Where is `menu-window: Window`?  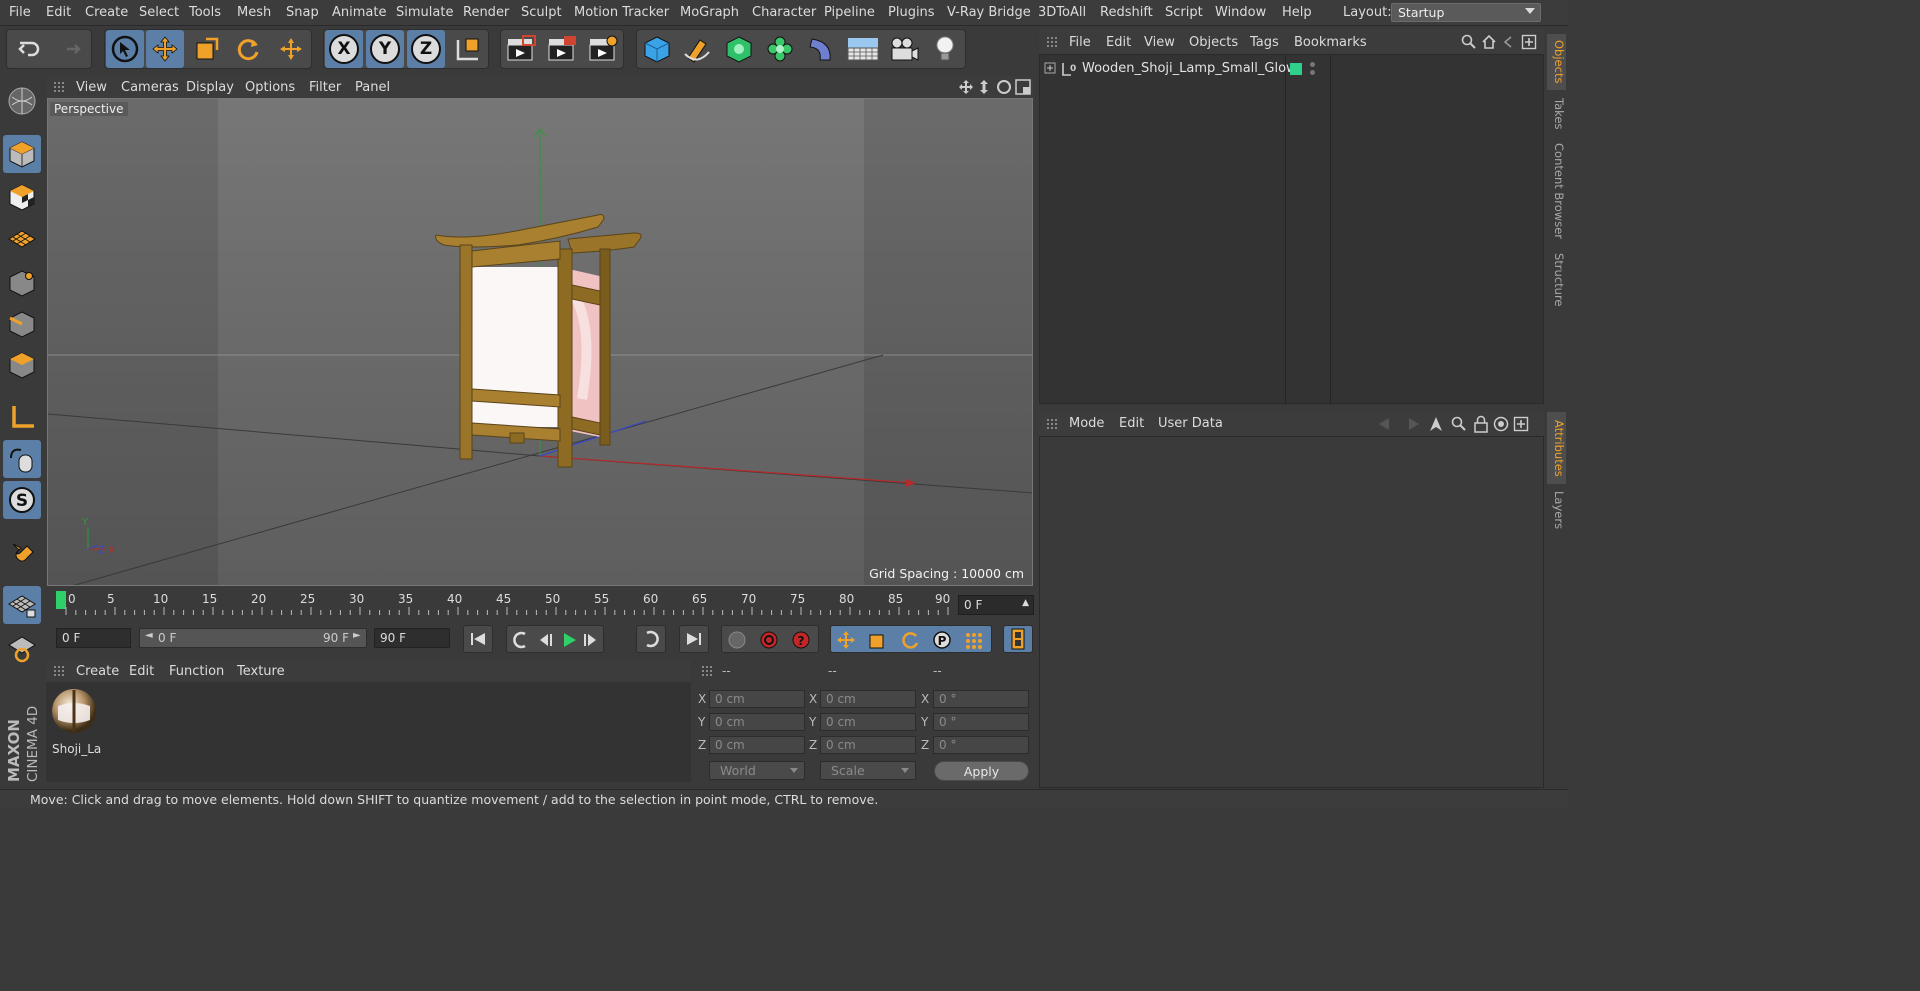 menu-window: Window is located at coordinates (1240, 12).